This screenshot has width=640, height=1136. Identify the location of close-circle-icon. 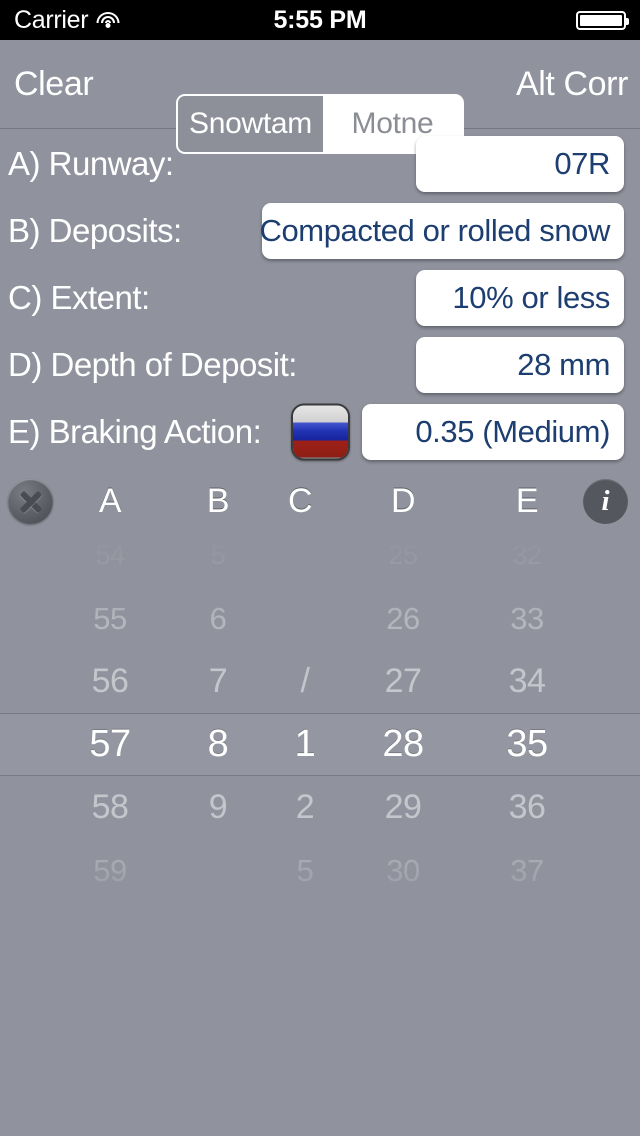
(30, 501).